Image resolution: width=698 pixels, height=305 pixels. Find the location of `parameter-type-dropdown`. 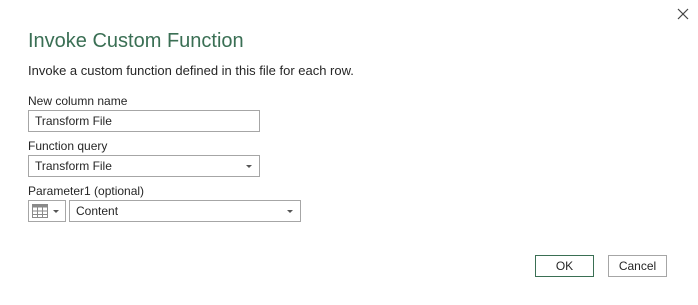

parameter-type-dropdown is located at coordinates (47, 211).